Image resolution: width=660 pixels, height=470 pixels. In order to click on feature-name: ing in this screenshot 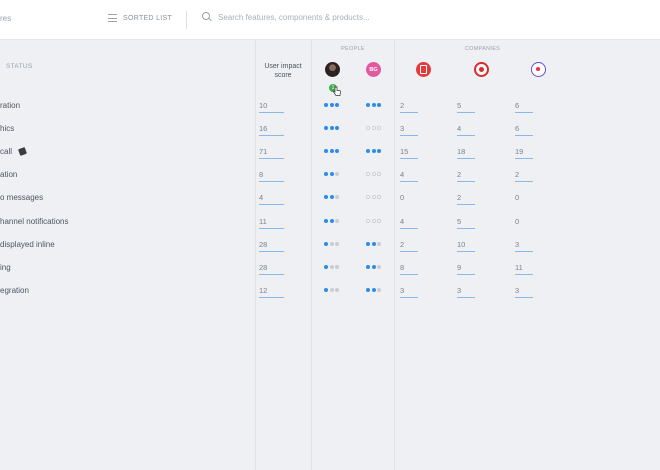, I will do `click(5, 267)`.